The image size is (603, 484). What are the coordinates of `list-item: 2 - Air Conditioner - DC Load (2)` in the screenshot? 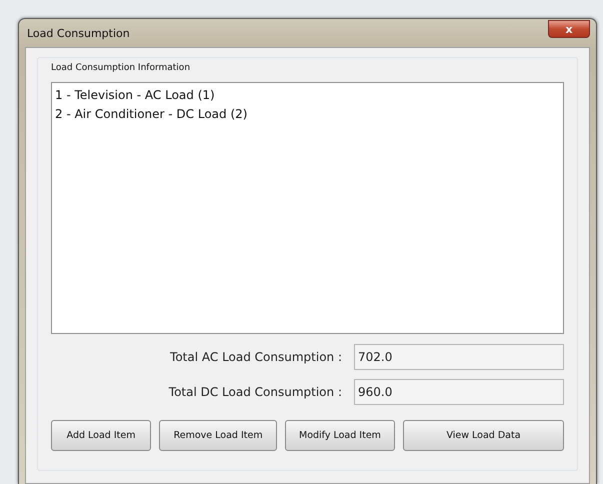 It's located at (151, 114).